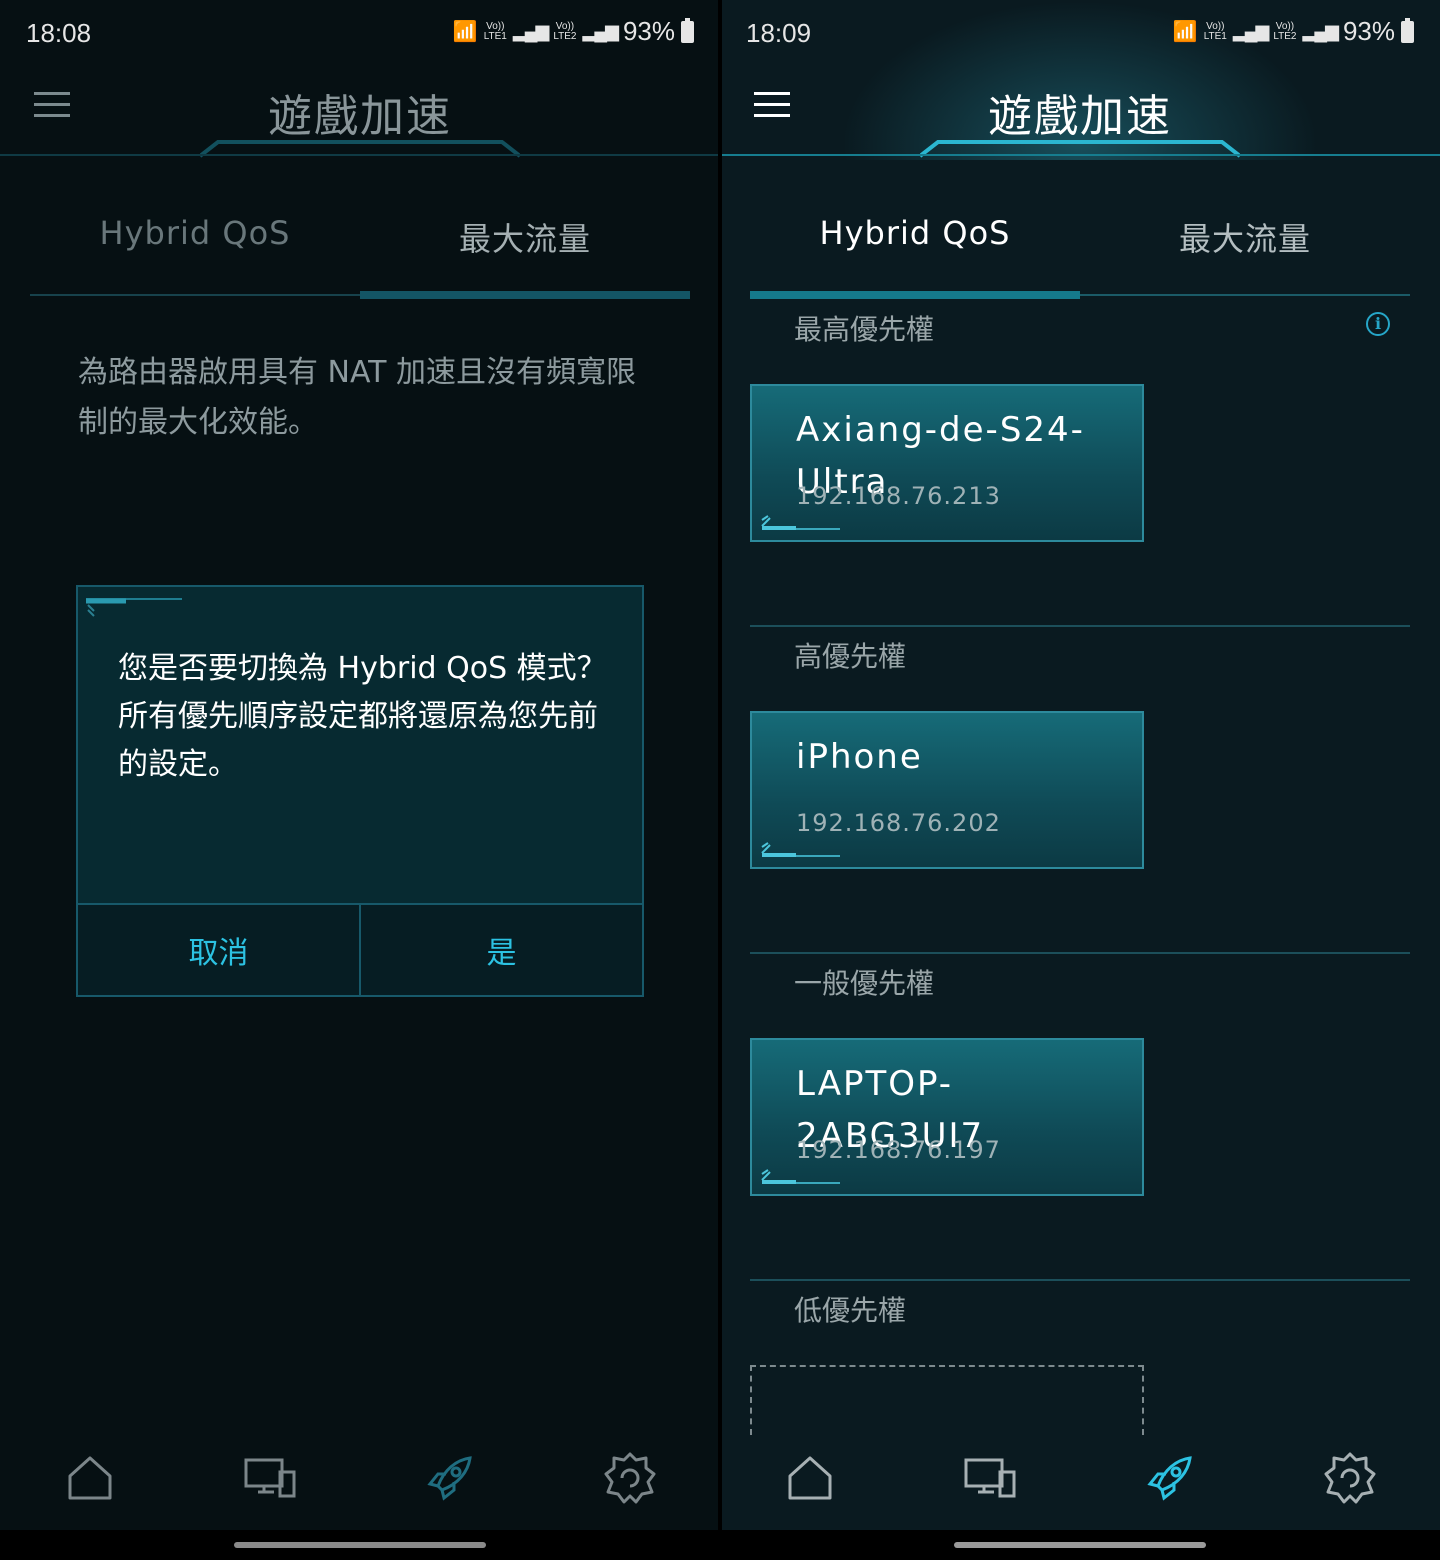 This screenshot has width=1440, height=1560. What do you see at coordinates (720, 780) in the screenshot?
I see `screenshot-divider` at bounding box center [720, 780].